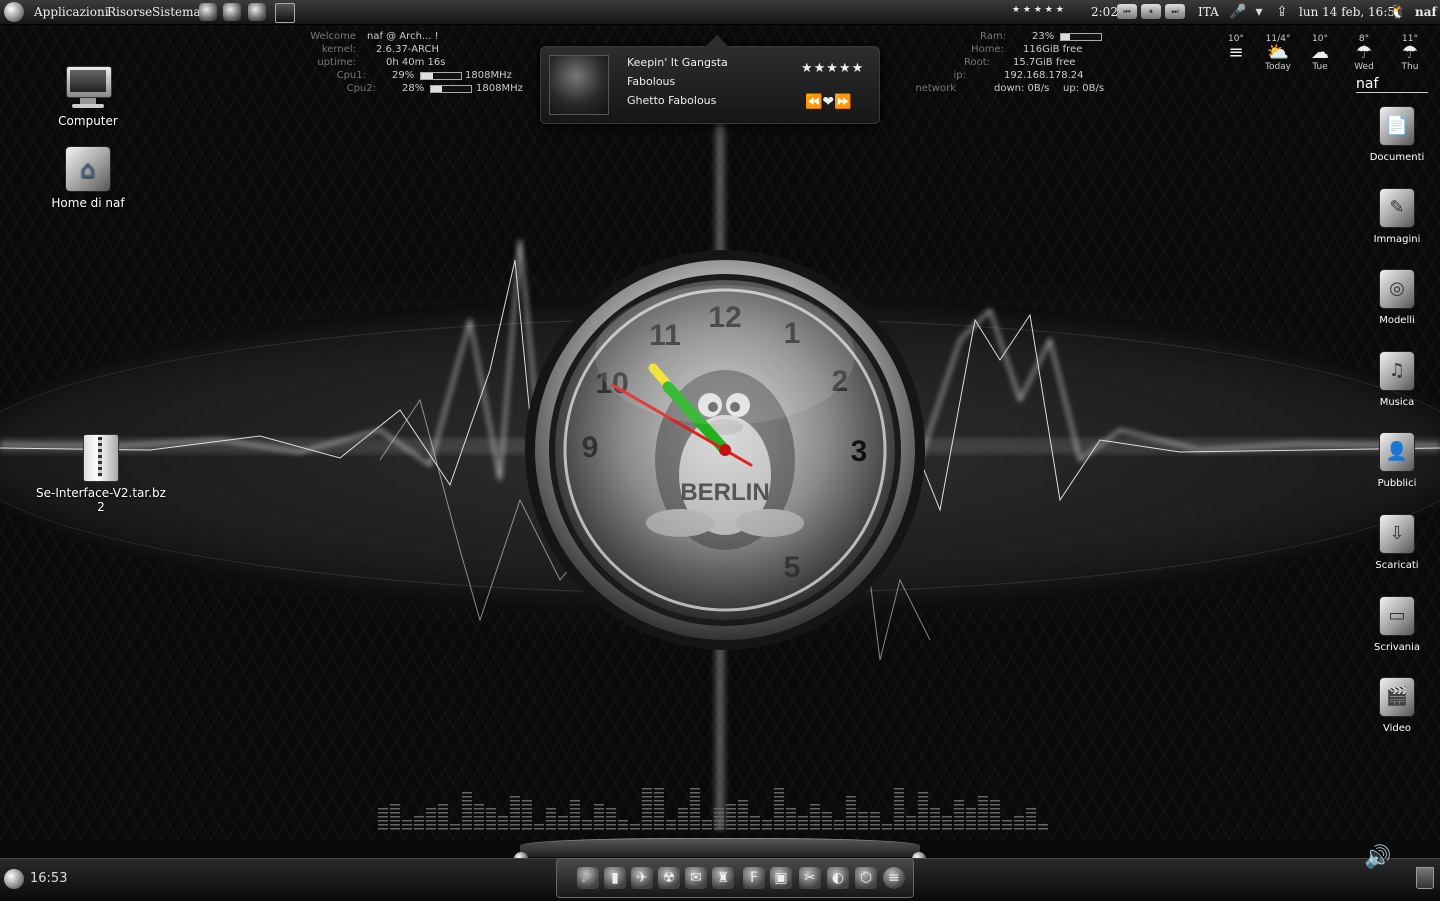 The height and width of the screenshot is (901, 1440). Describe the element at coordinates (1397, 705) in the screenshot. I see `desktop-icon-videos: 🎬 Video` at that location.